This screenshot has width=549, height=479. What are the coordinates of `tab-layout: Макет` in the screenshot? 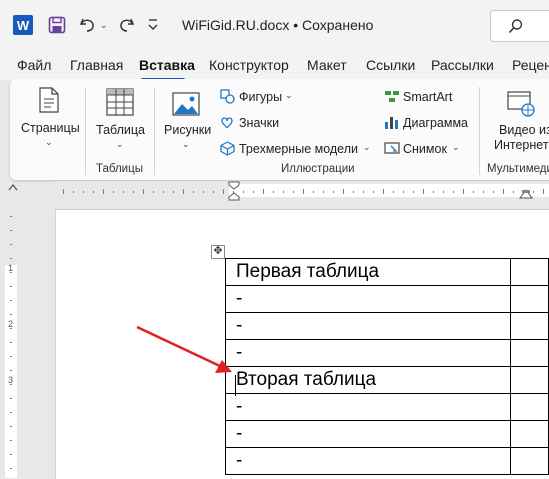 It's located at (327, 65).